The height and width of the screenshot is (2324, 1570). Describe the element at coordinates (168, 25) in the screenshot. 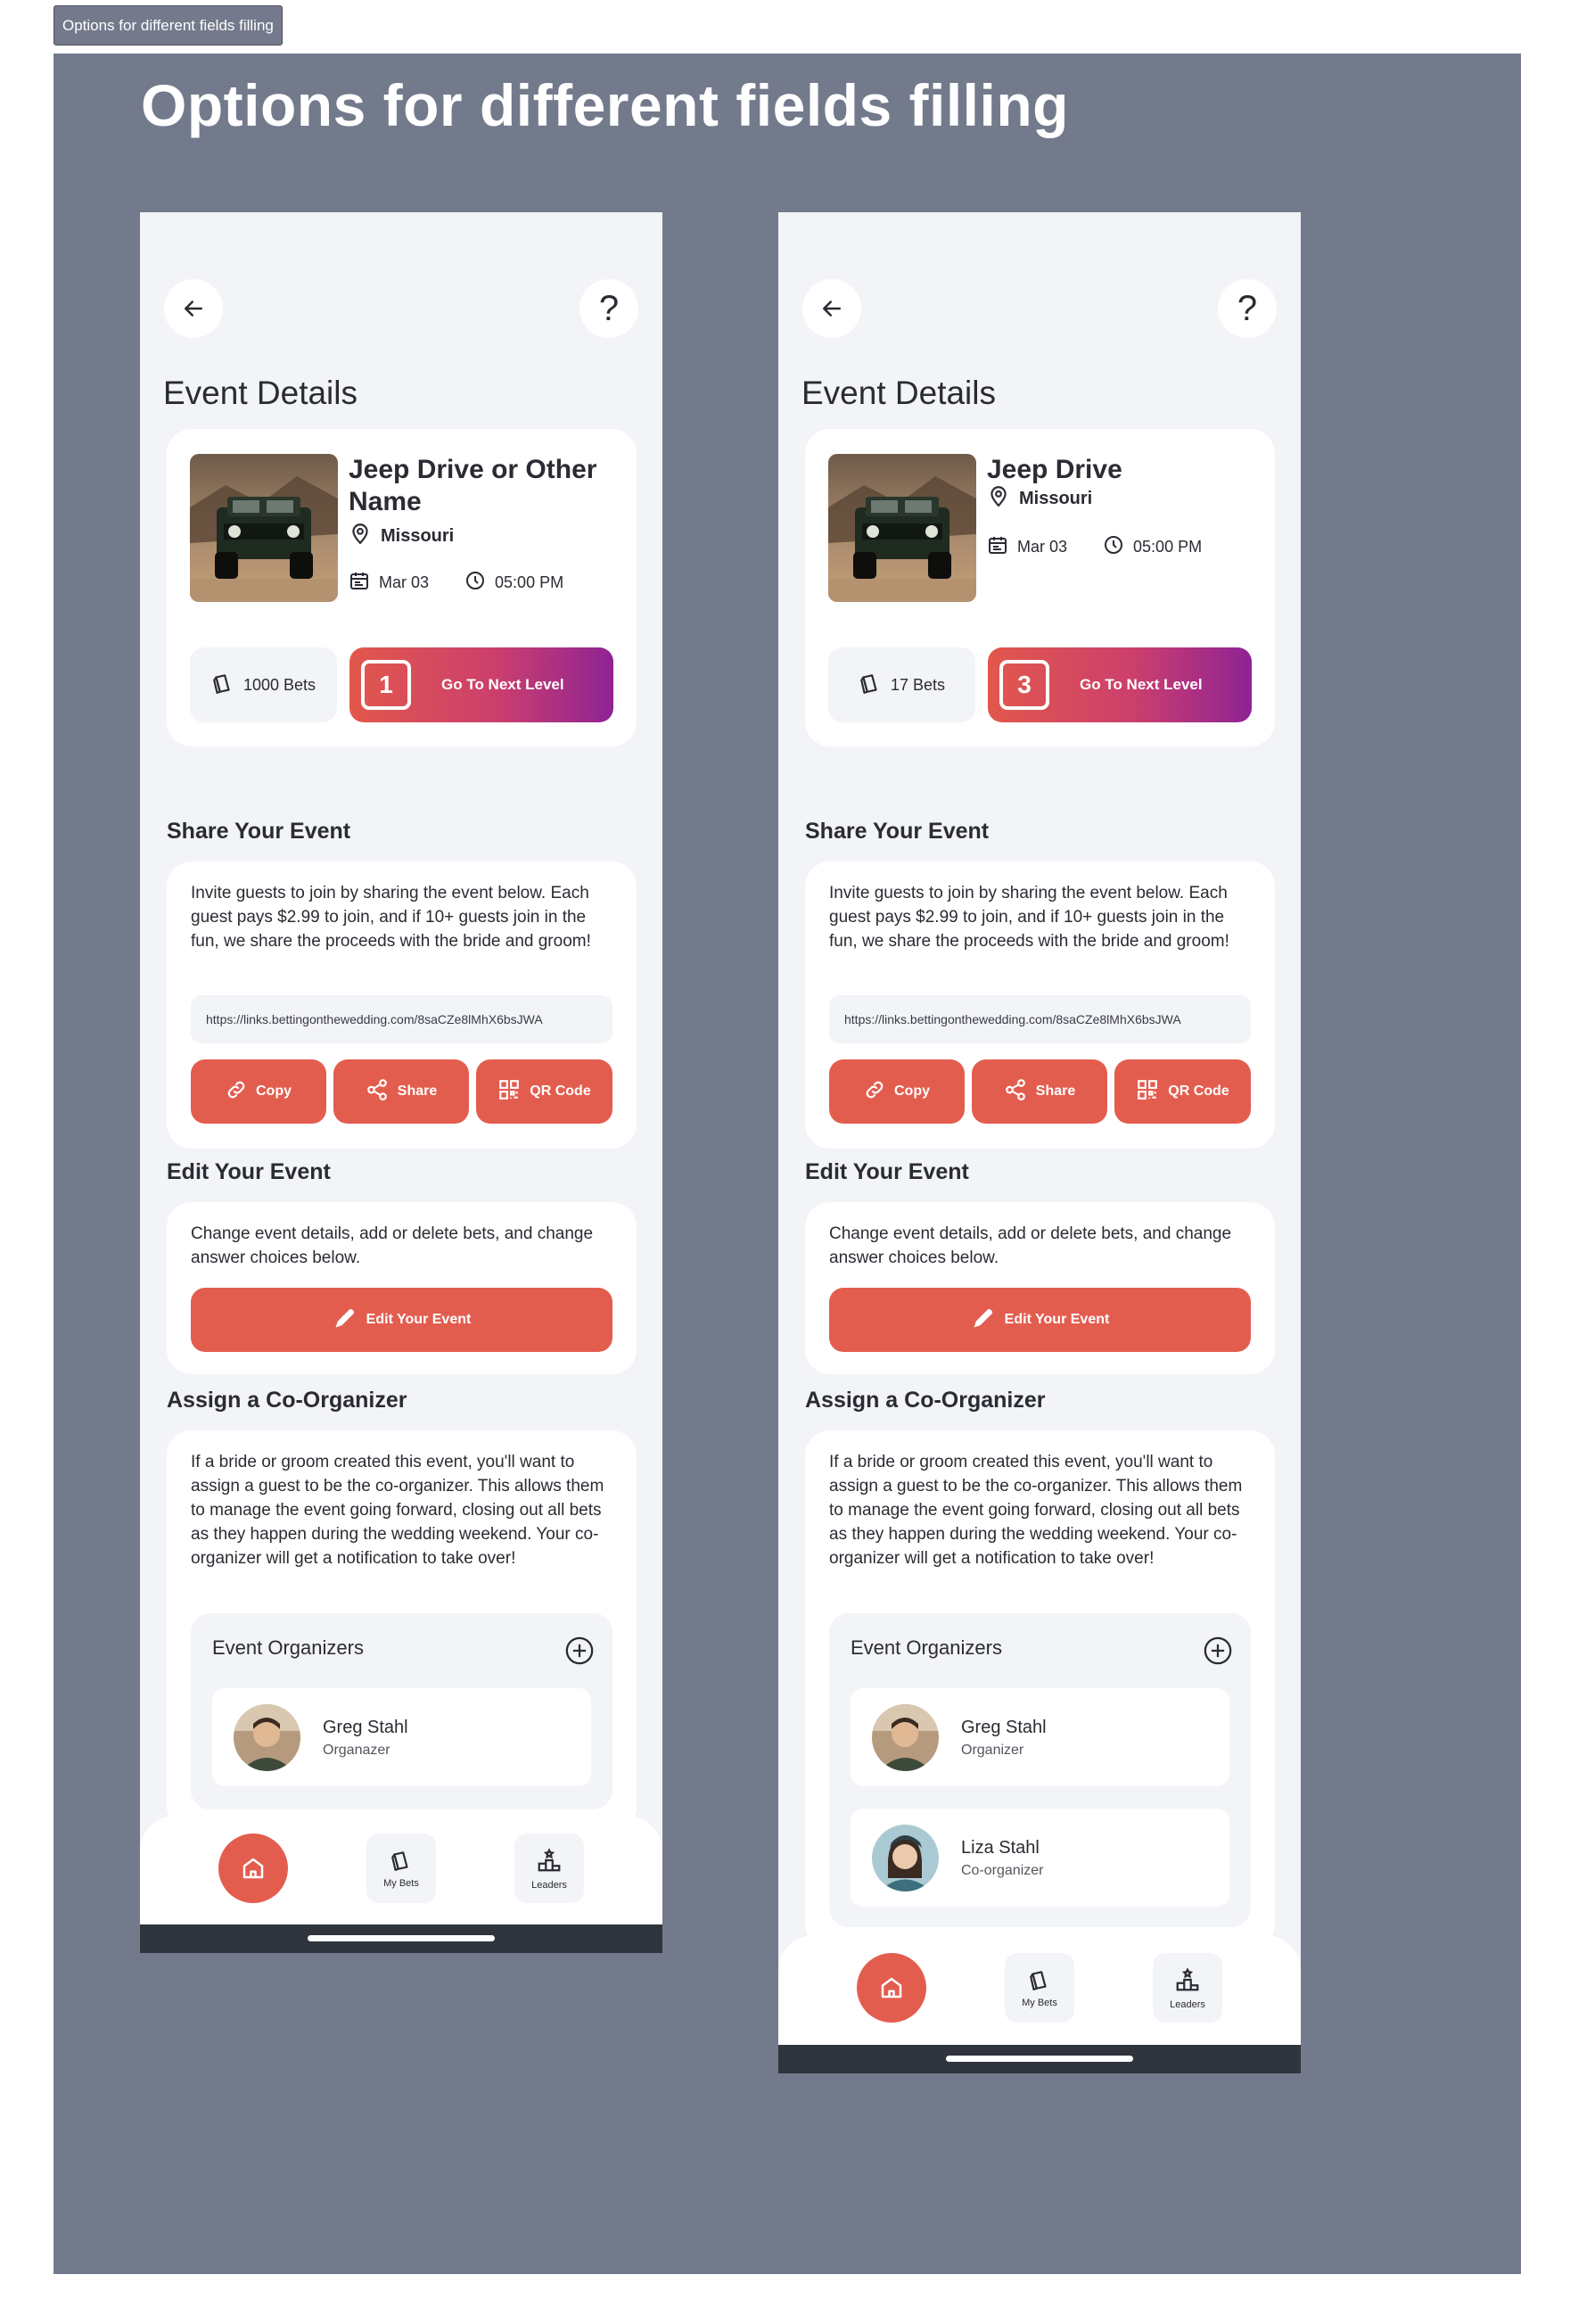

I see `frame-label: Options for different fields filling` at that location.